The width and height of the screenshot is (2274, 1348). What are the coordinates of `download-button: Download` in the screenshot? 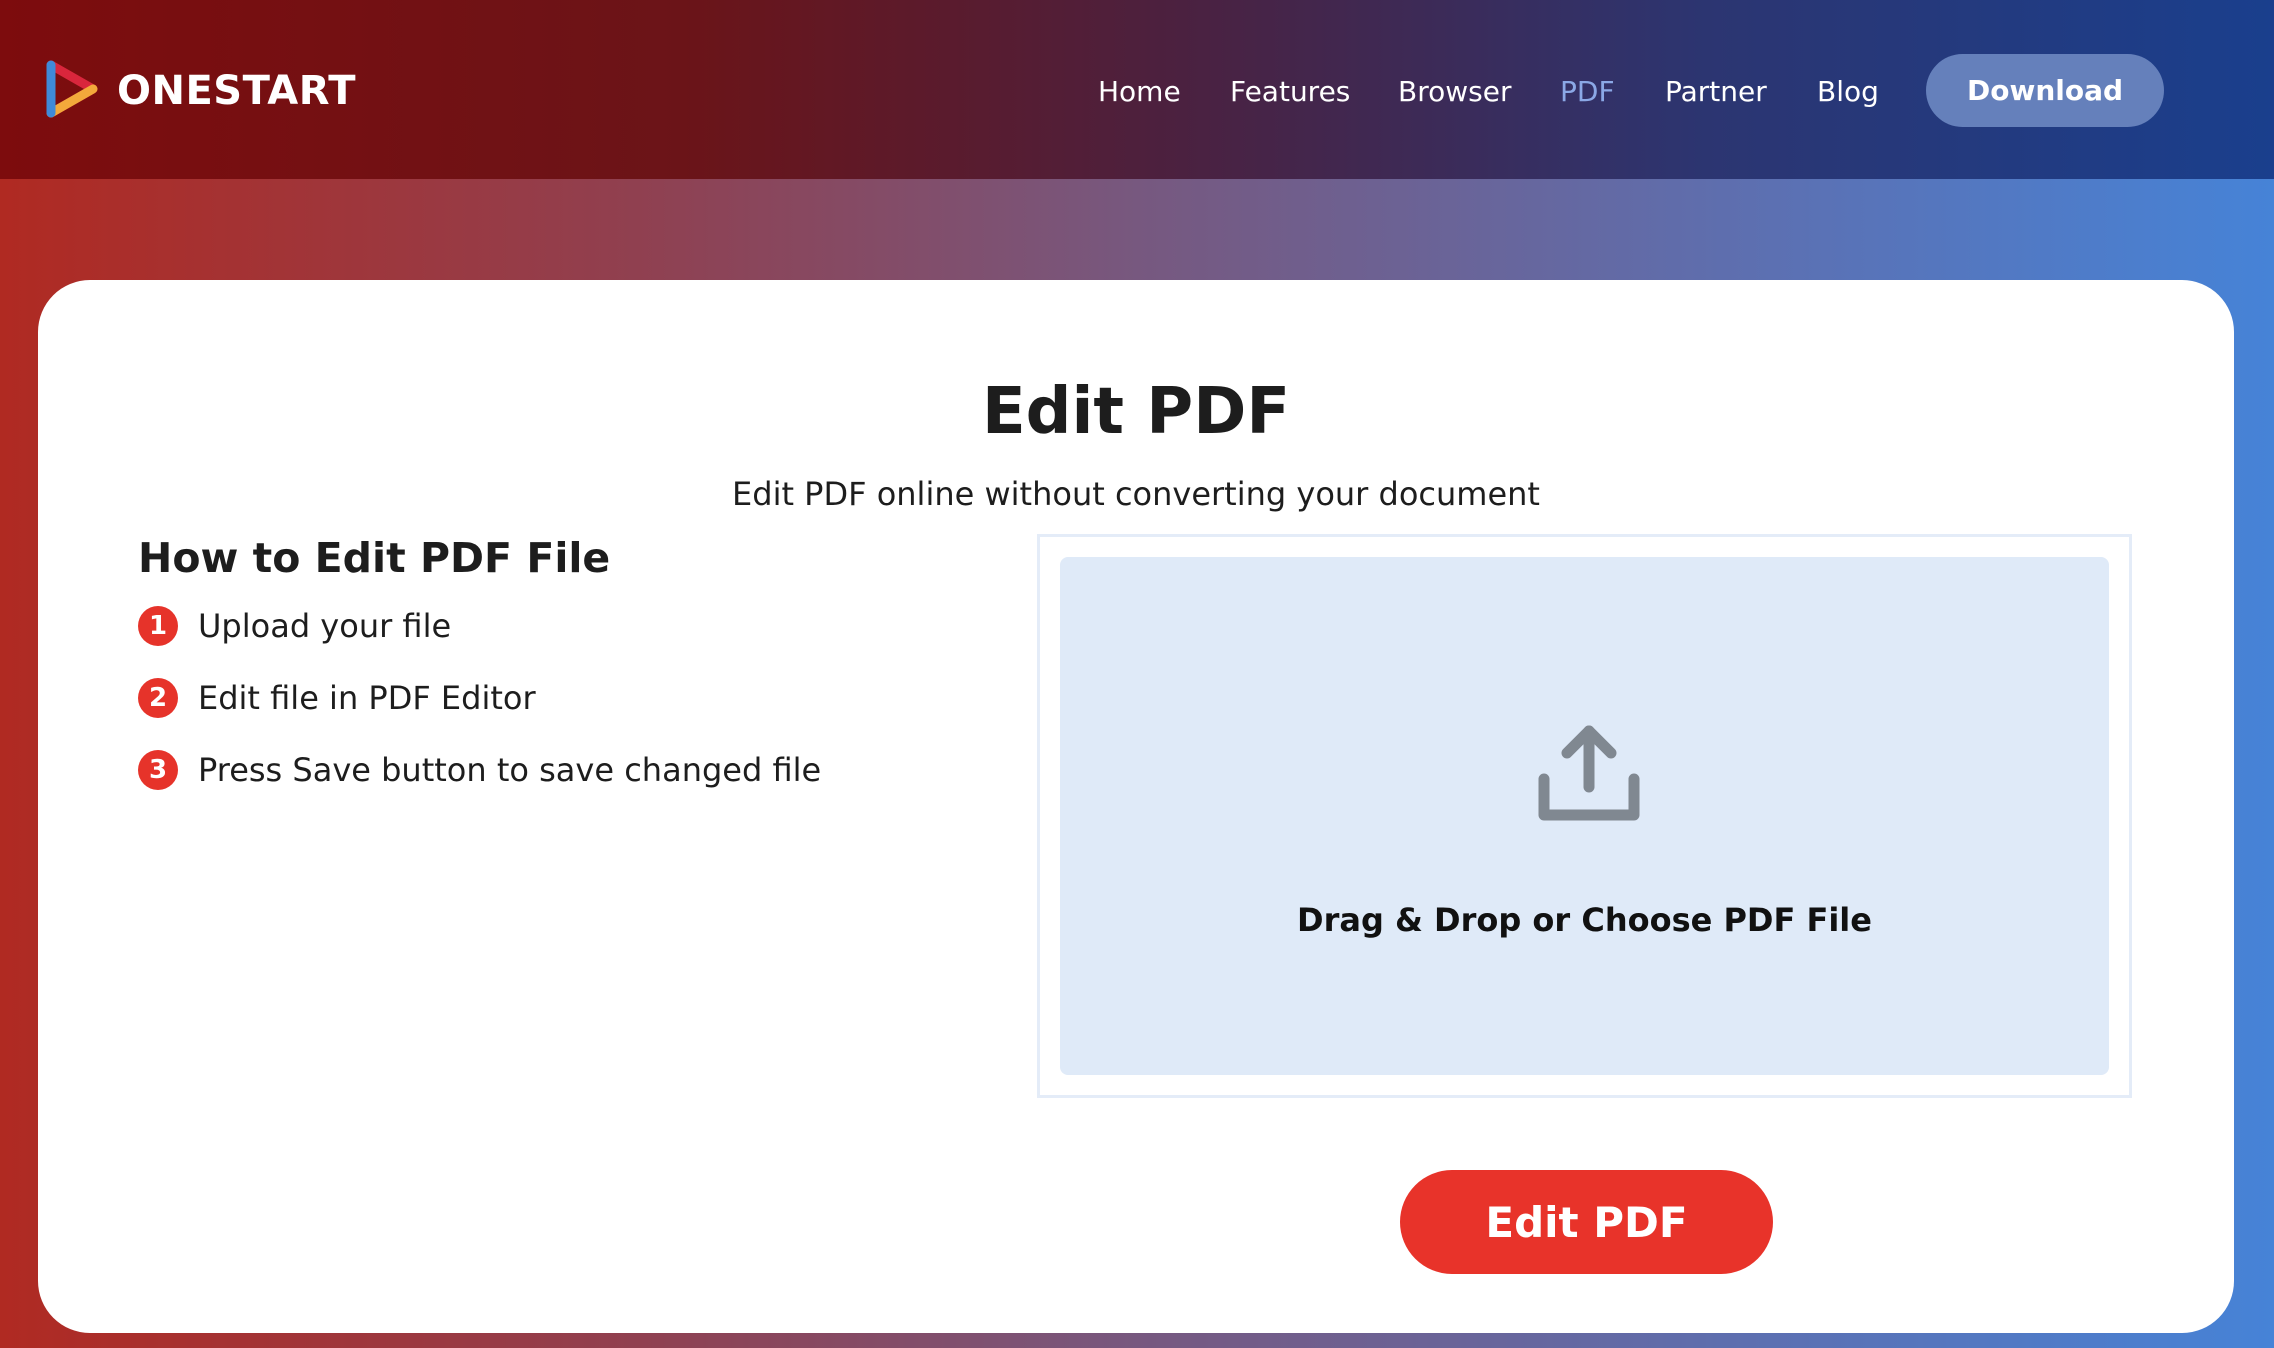 It's located at (2045, 90).